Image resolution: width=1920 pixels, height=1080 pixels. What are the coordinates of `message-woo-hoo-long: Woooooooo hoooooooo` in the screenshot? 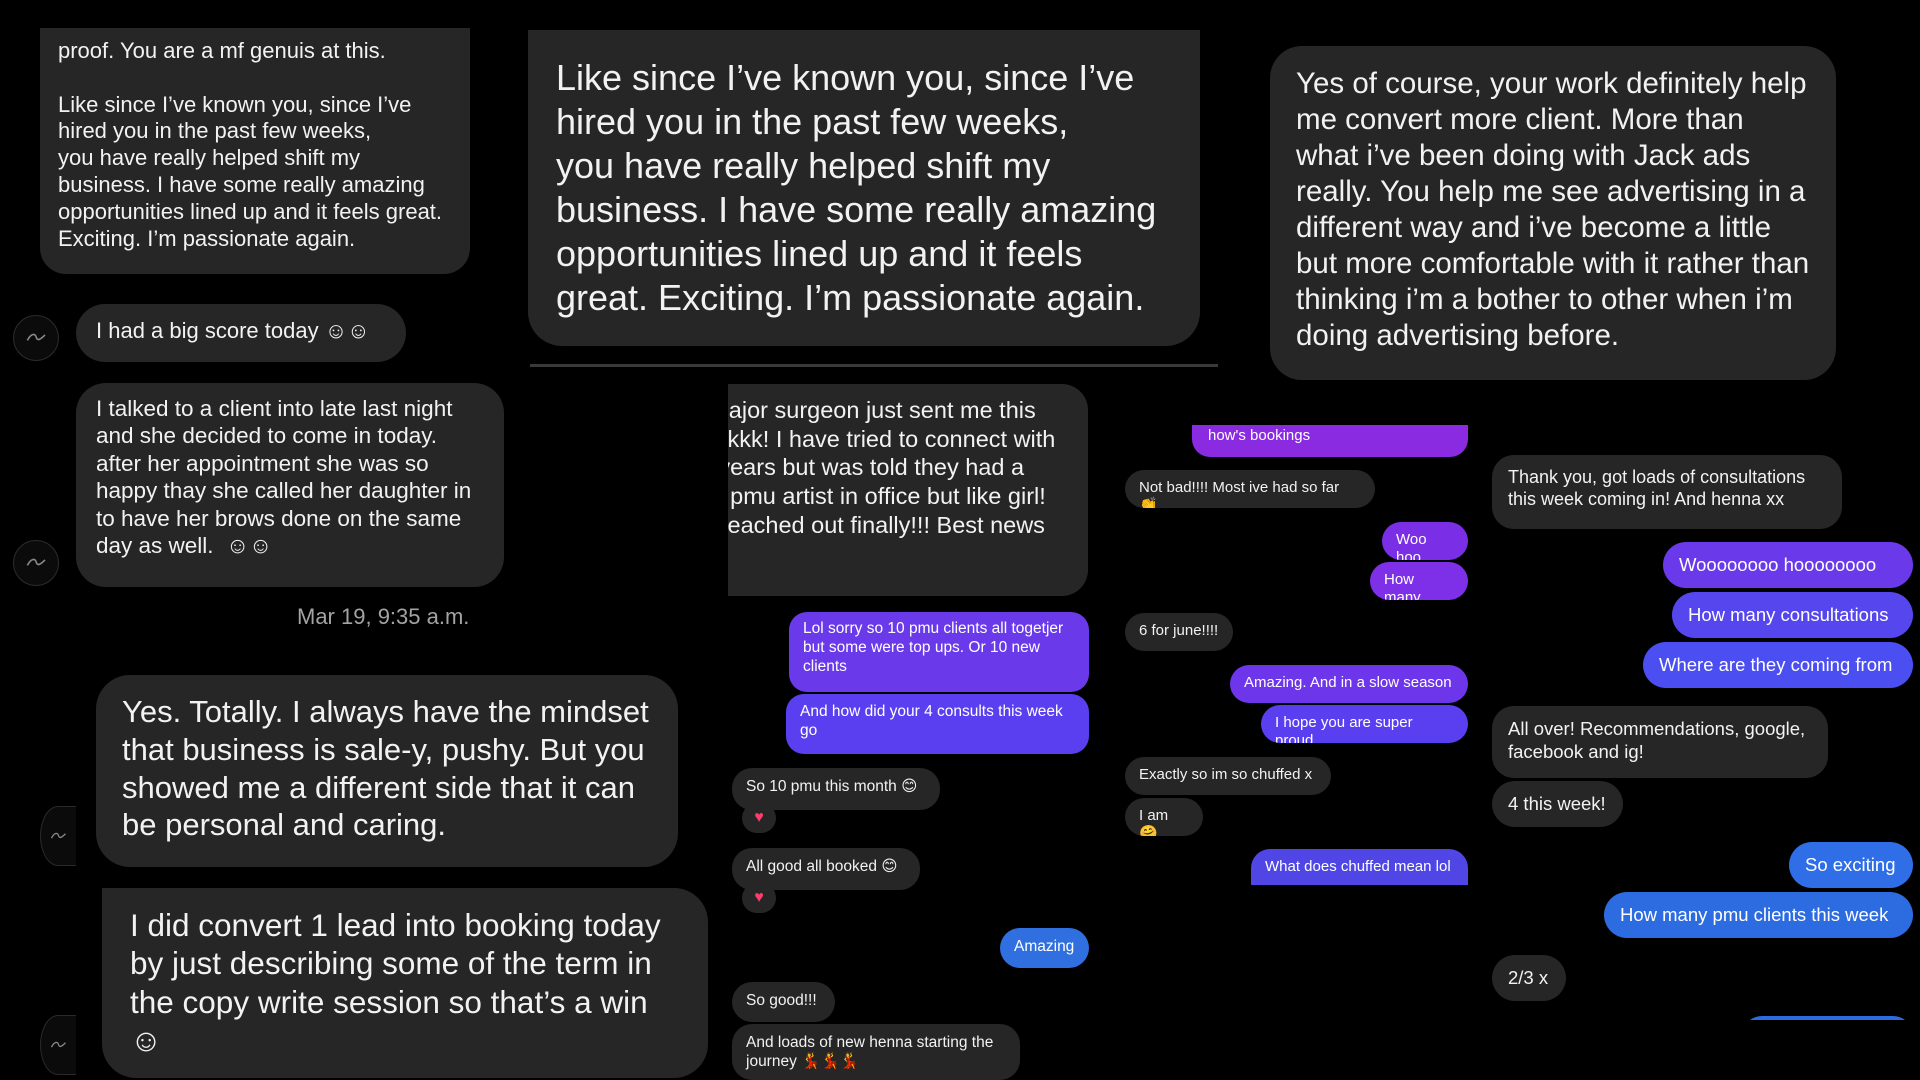 It's located at (1788, 565).